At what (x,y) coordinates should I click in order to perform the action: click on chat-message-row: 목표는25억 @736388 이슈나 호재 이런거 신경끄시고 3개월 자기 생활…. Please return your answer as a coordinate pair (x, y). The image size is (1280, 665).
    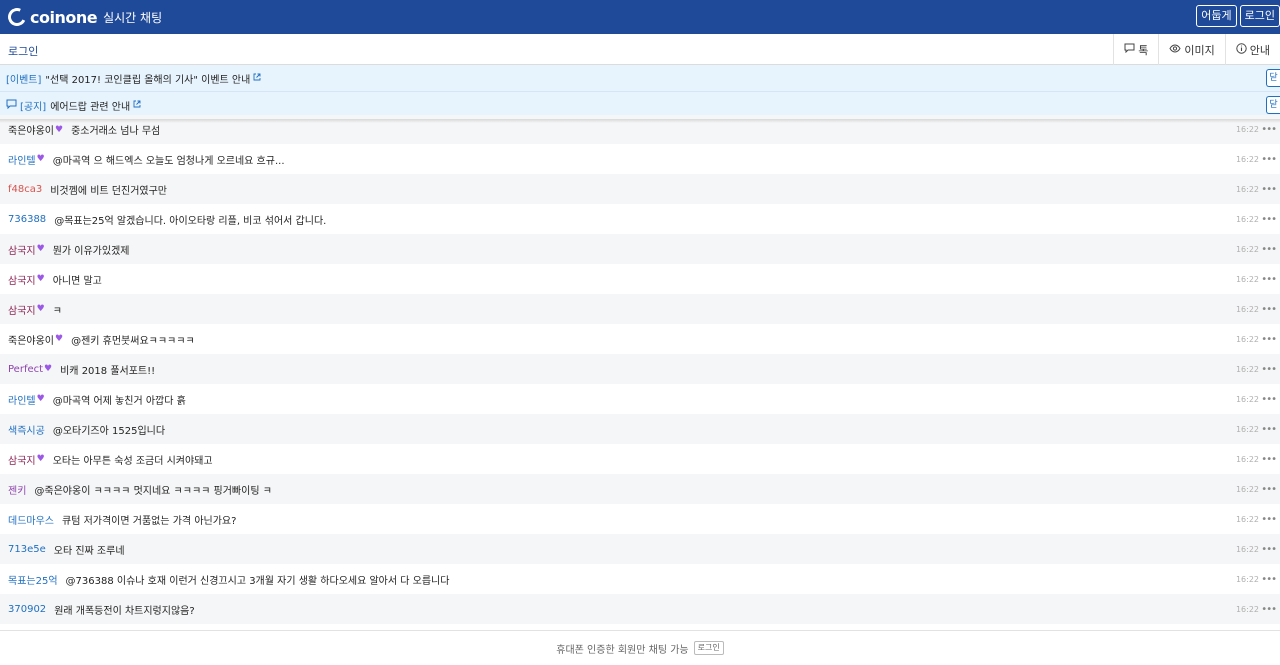
    Looking at the image, I should click on (640, 579).